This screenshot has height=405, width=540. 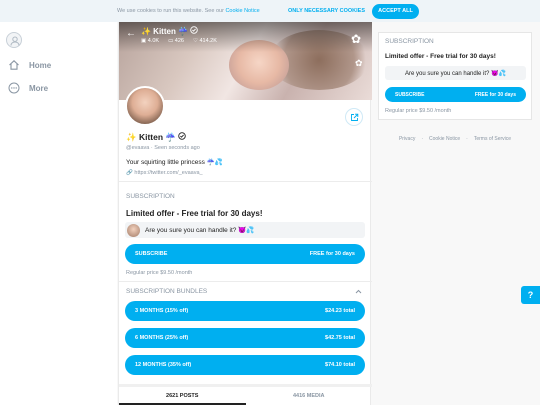 I want to click on back-arrow-icon: ←, so click(x=131, y=33).